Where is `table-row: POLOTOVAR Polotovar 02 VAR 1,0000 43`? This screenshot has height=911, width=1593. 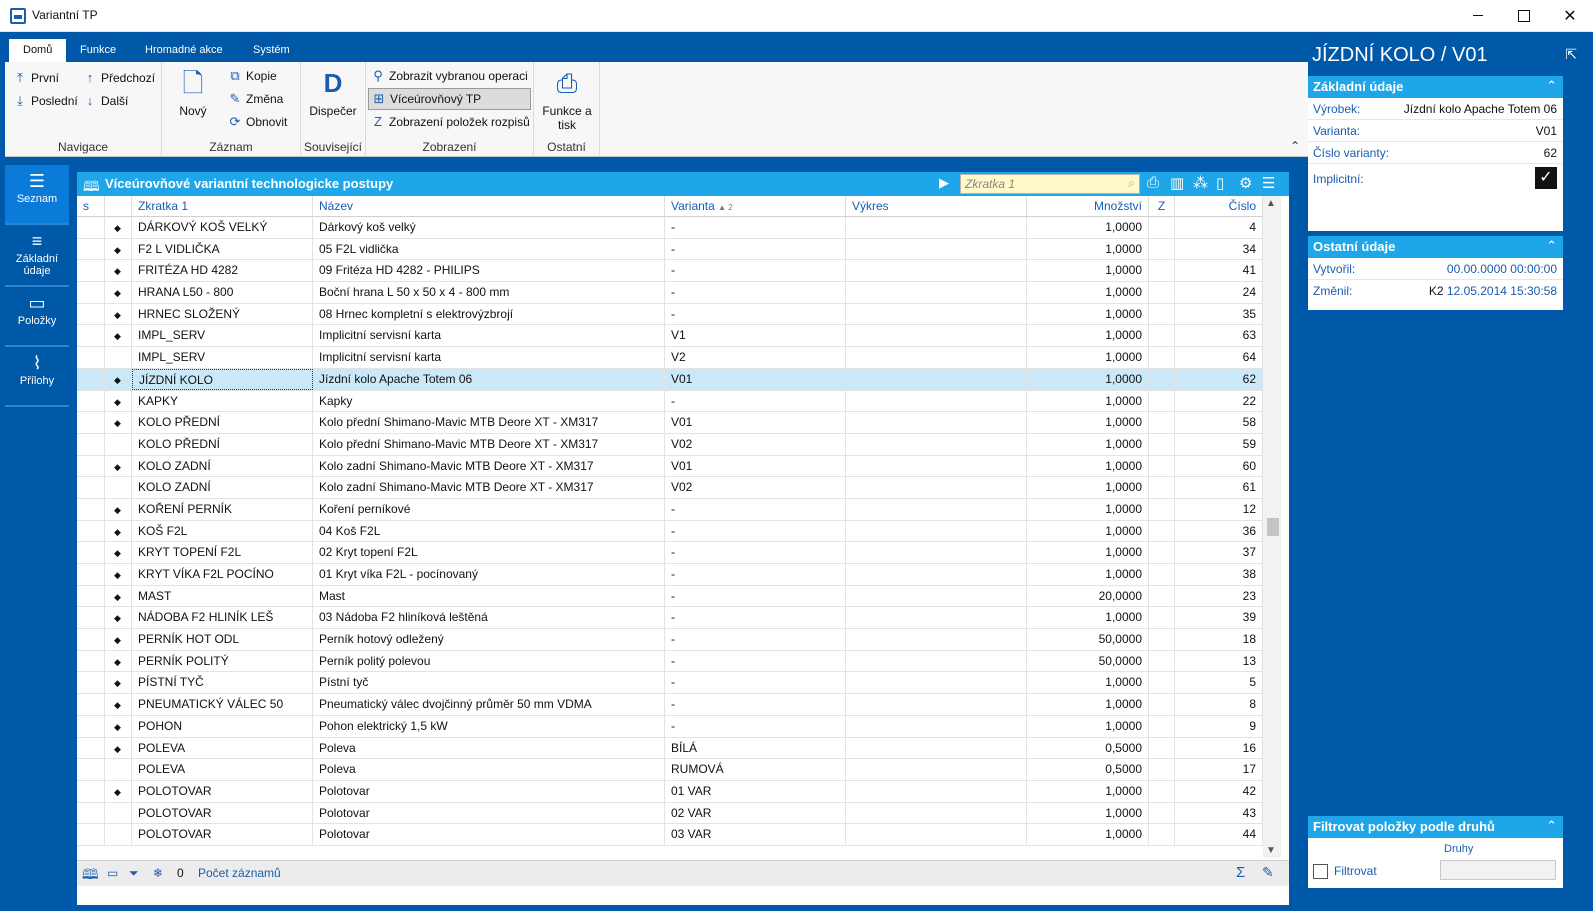
table-row: POLOTOVAR Polotovar 02 VAR 1,0000 43 is located at coordinates (670, 813).